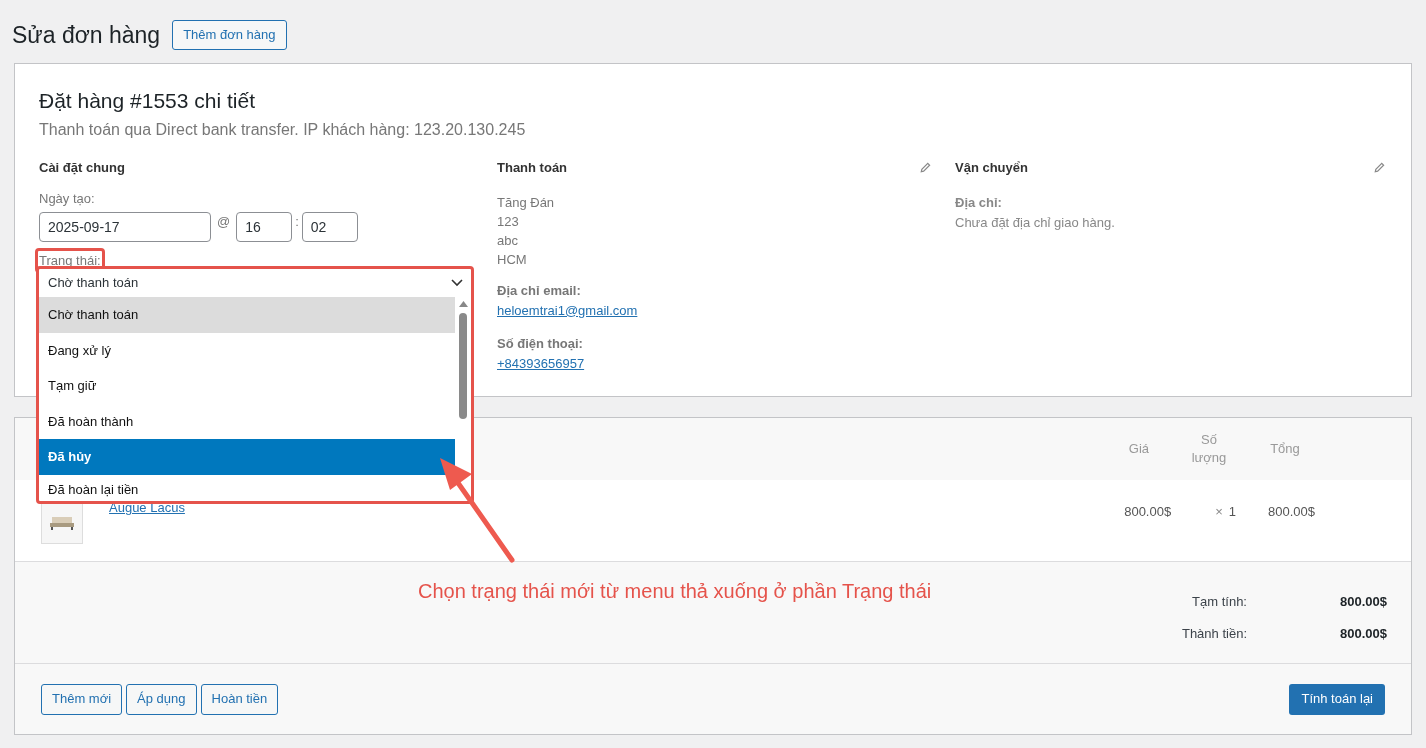  What do you see at coordinates (1035, 222) in the screenshot?
I see `shipping-address: Chưa đặt địa chỉ giao hàng.` at bounding box center [1035, 222].